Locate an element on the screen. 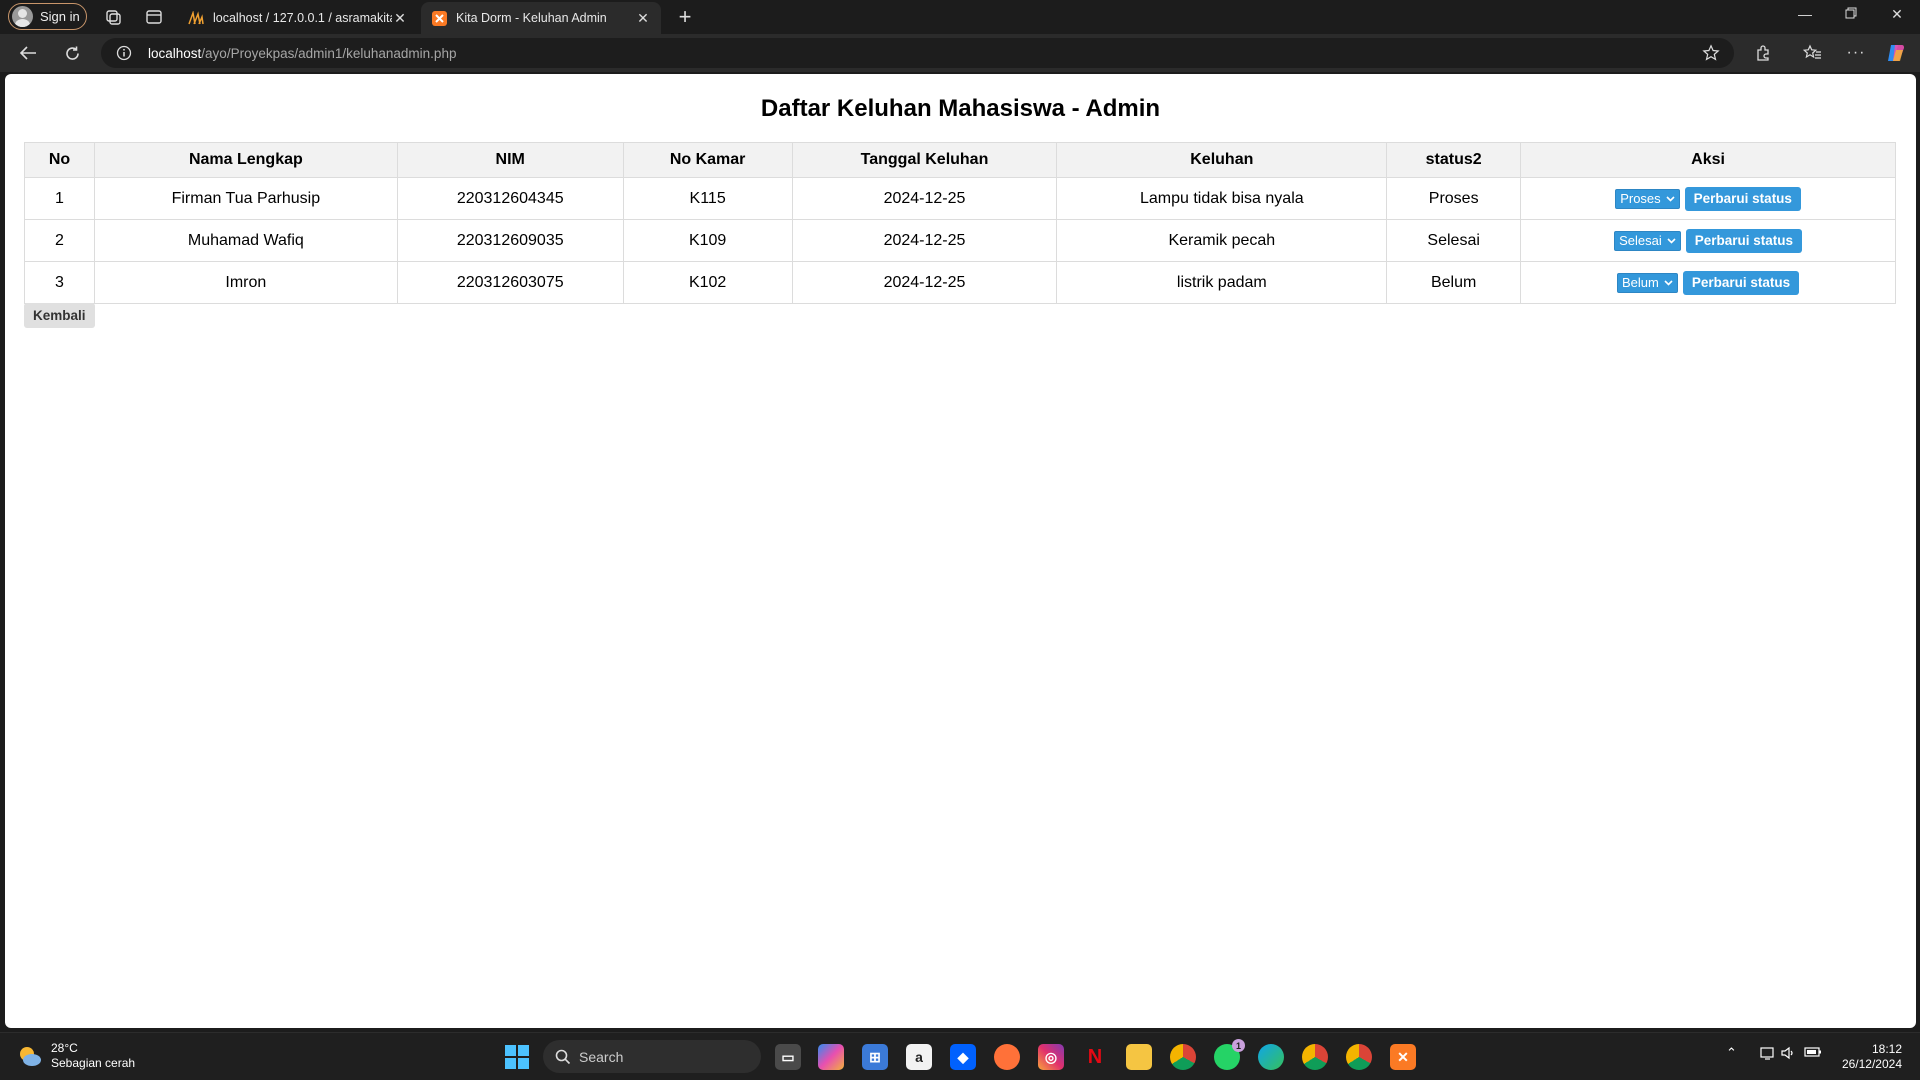 This screenshot has height=1080, width=1920. cell-no: 2 is located at coordinates (59, 240).